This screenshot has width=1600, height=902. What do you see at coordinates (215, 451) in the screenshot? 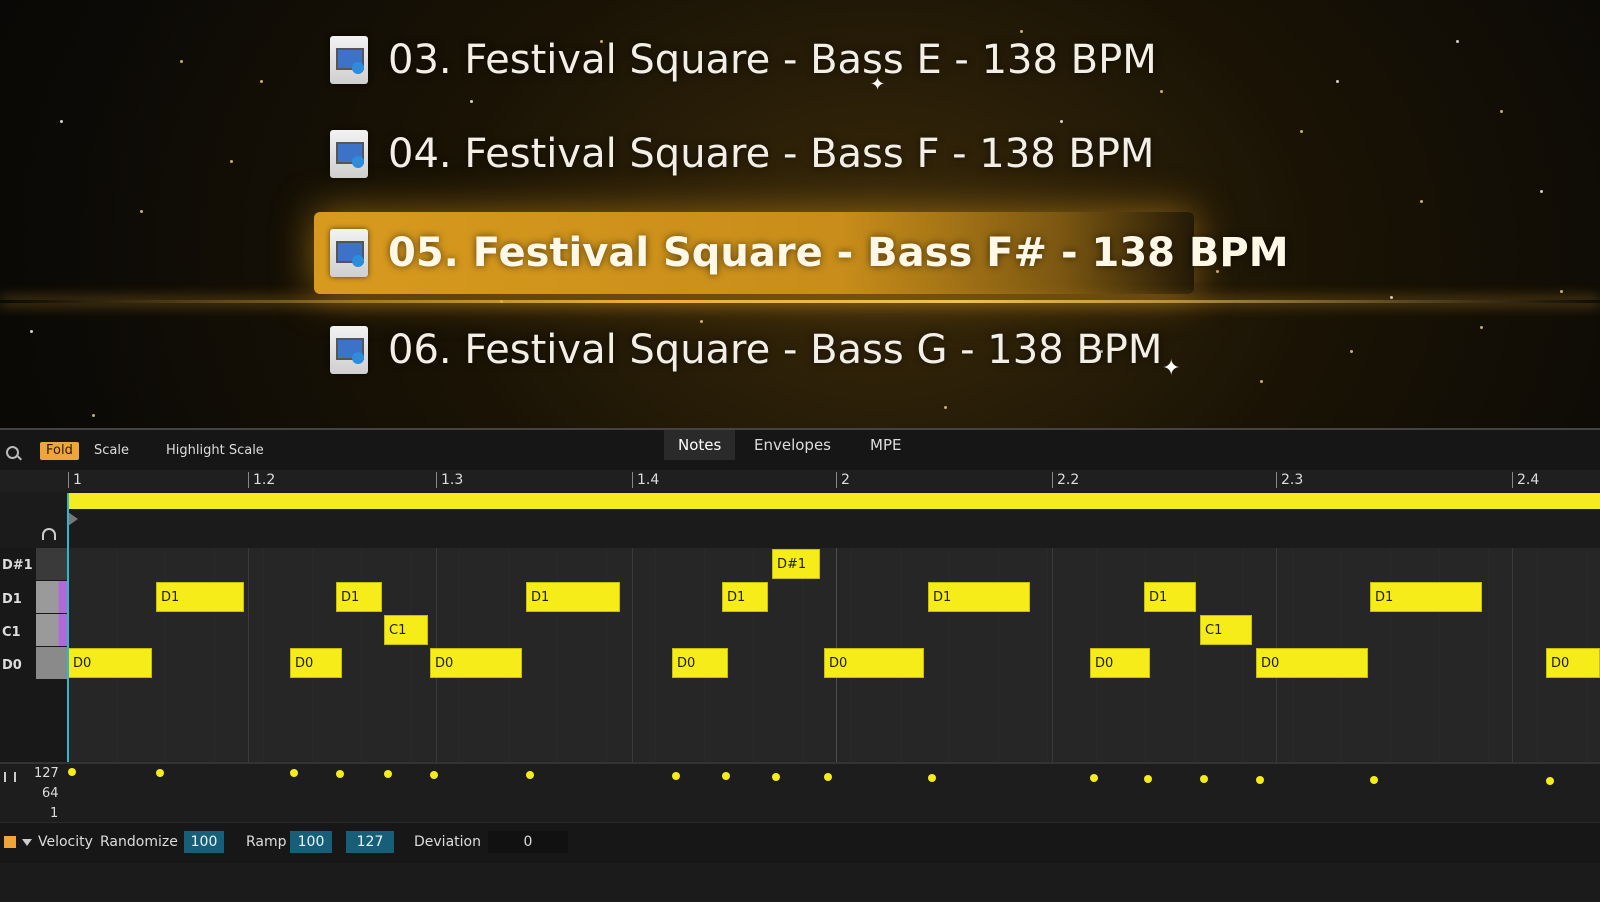
I see `highlight-scale-toggle: Highlight Scale` at bounding box center [215, 451].